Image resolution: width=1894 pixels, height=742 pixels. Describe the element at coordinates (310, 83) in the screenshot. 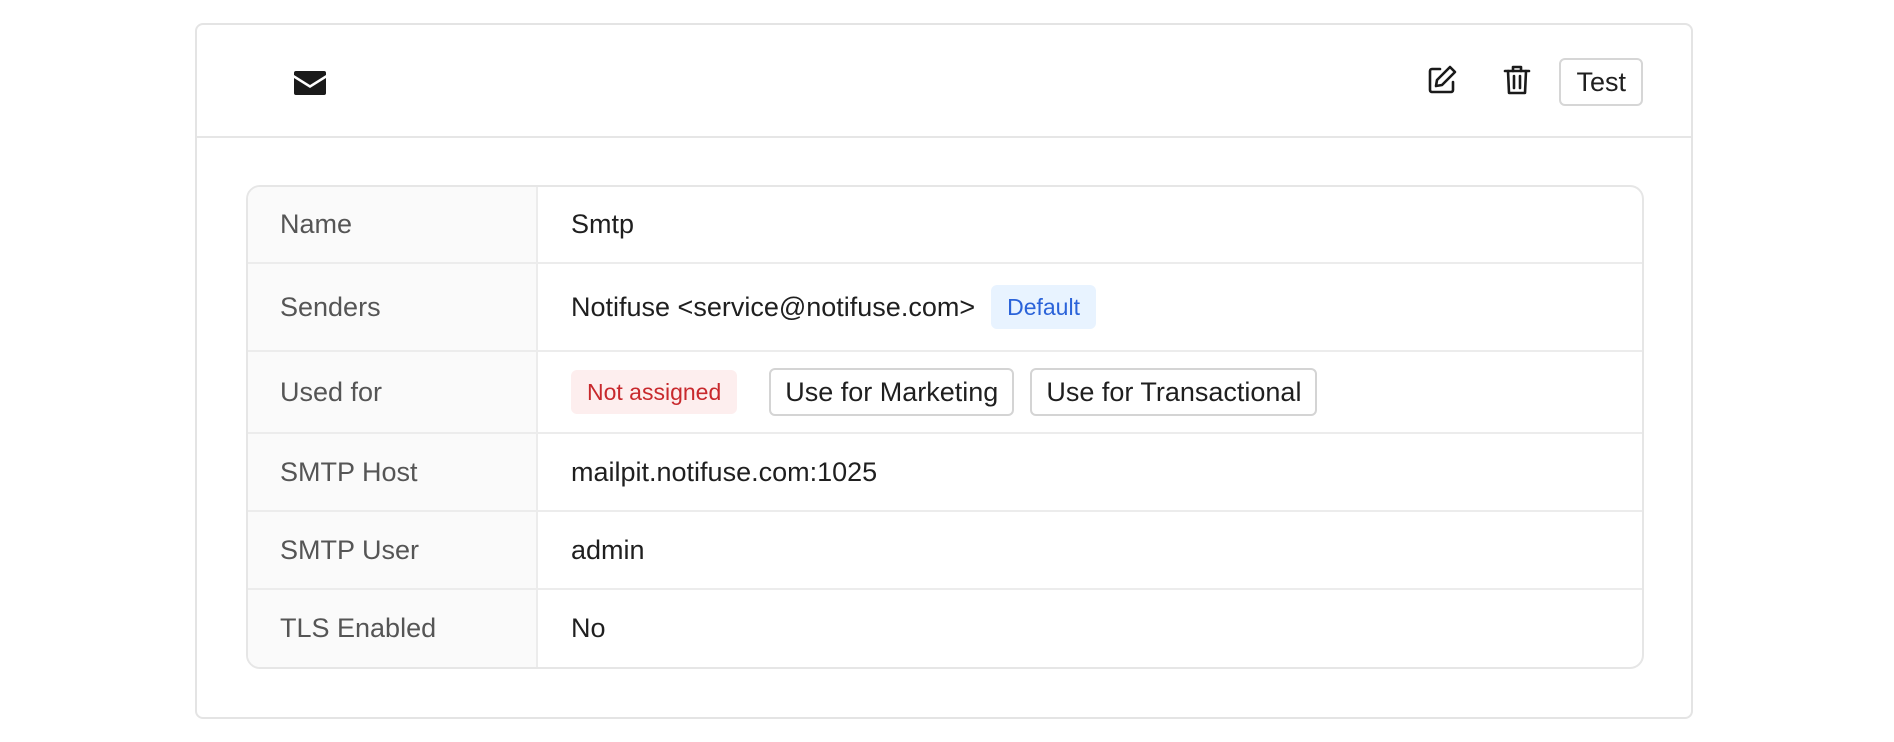

I see `envelope-icon` at that location.